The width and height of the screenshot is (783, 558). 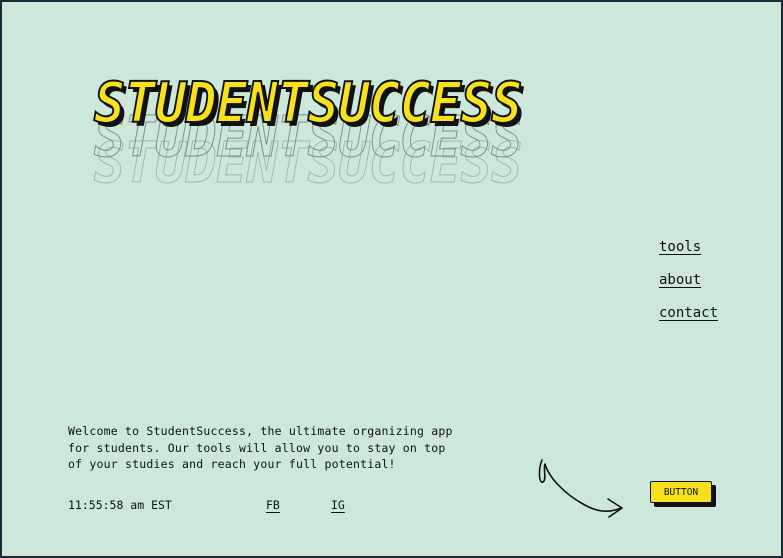 I want to click on instagram-link: IG, so click(x=338, y=505).